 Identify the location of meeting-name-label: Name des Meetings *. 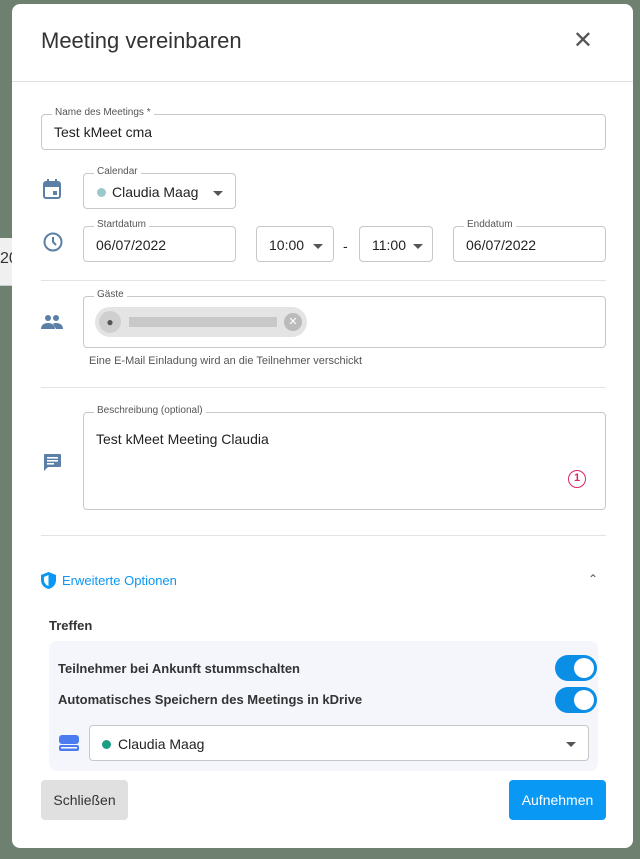
(103, 112).